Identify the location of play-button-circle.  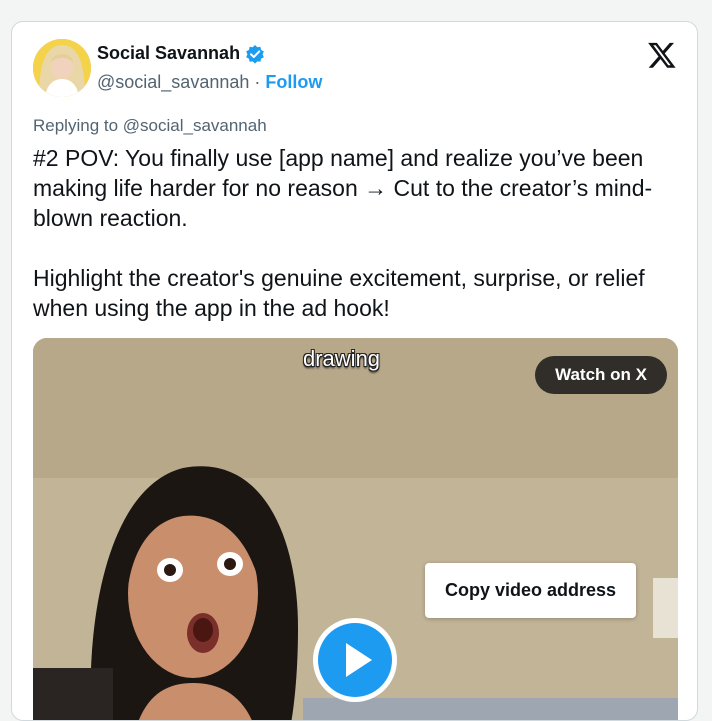
(355, 660).